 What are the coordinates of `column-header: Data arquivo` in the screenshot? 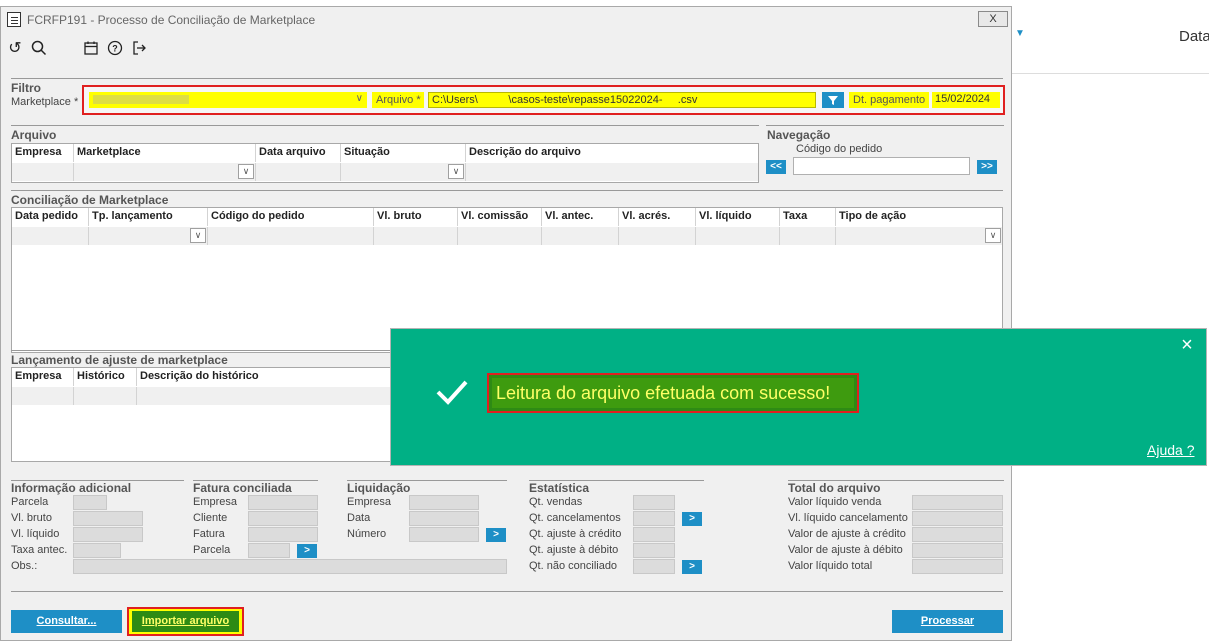 It's located at (298, 153).